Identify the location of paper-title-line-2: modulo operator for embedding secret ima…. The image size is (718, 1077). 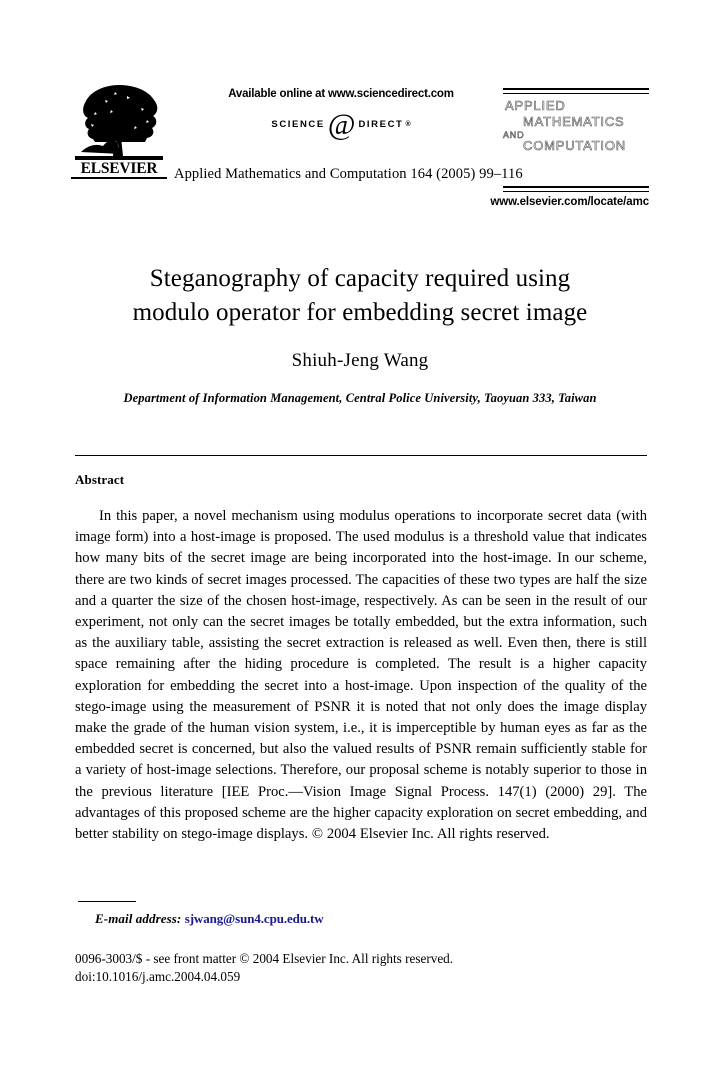
(360, 312).